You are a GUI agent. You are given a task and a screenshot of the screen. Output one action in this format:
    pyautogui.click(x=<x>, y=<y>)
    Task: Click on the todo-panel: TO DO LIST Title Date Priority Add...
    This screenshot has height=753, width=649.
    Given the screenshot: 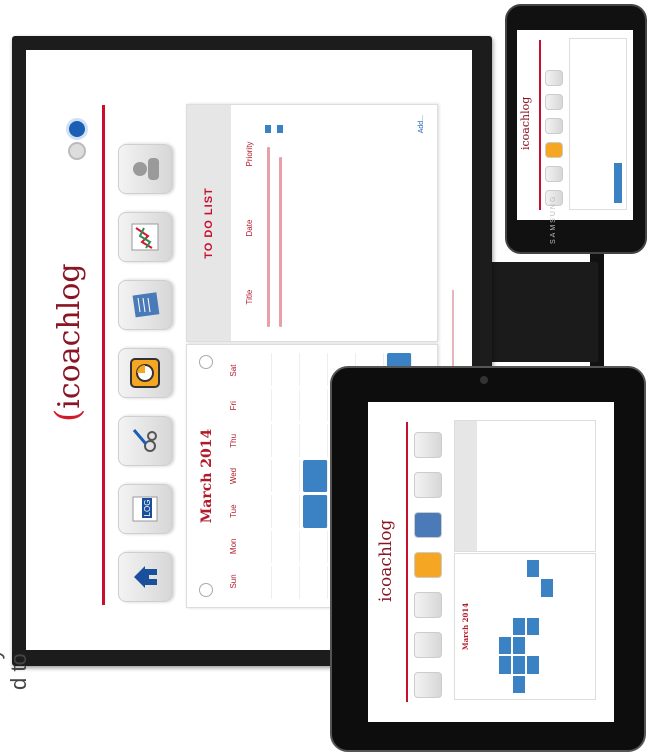 What is the action you would take?
    pyautogui.click(x=312, y=223)
    